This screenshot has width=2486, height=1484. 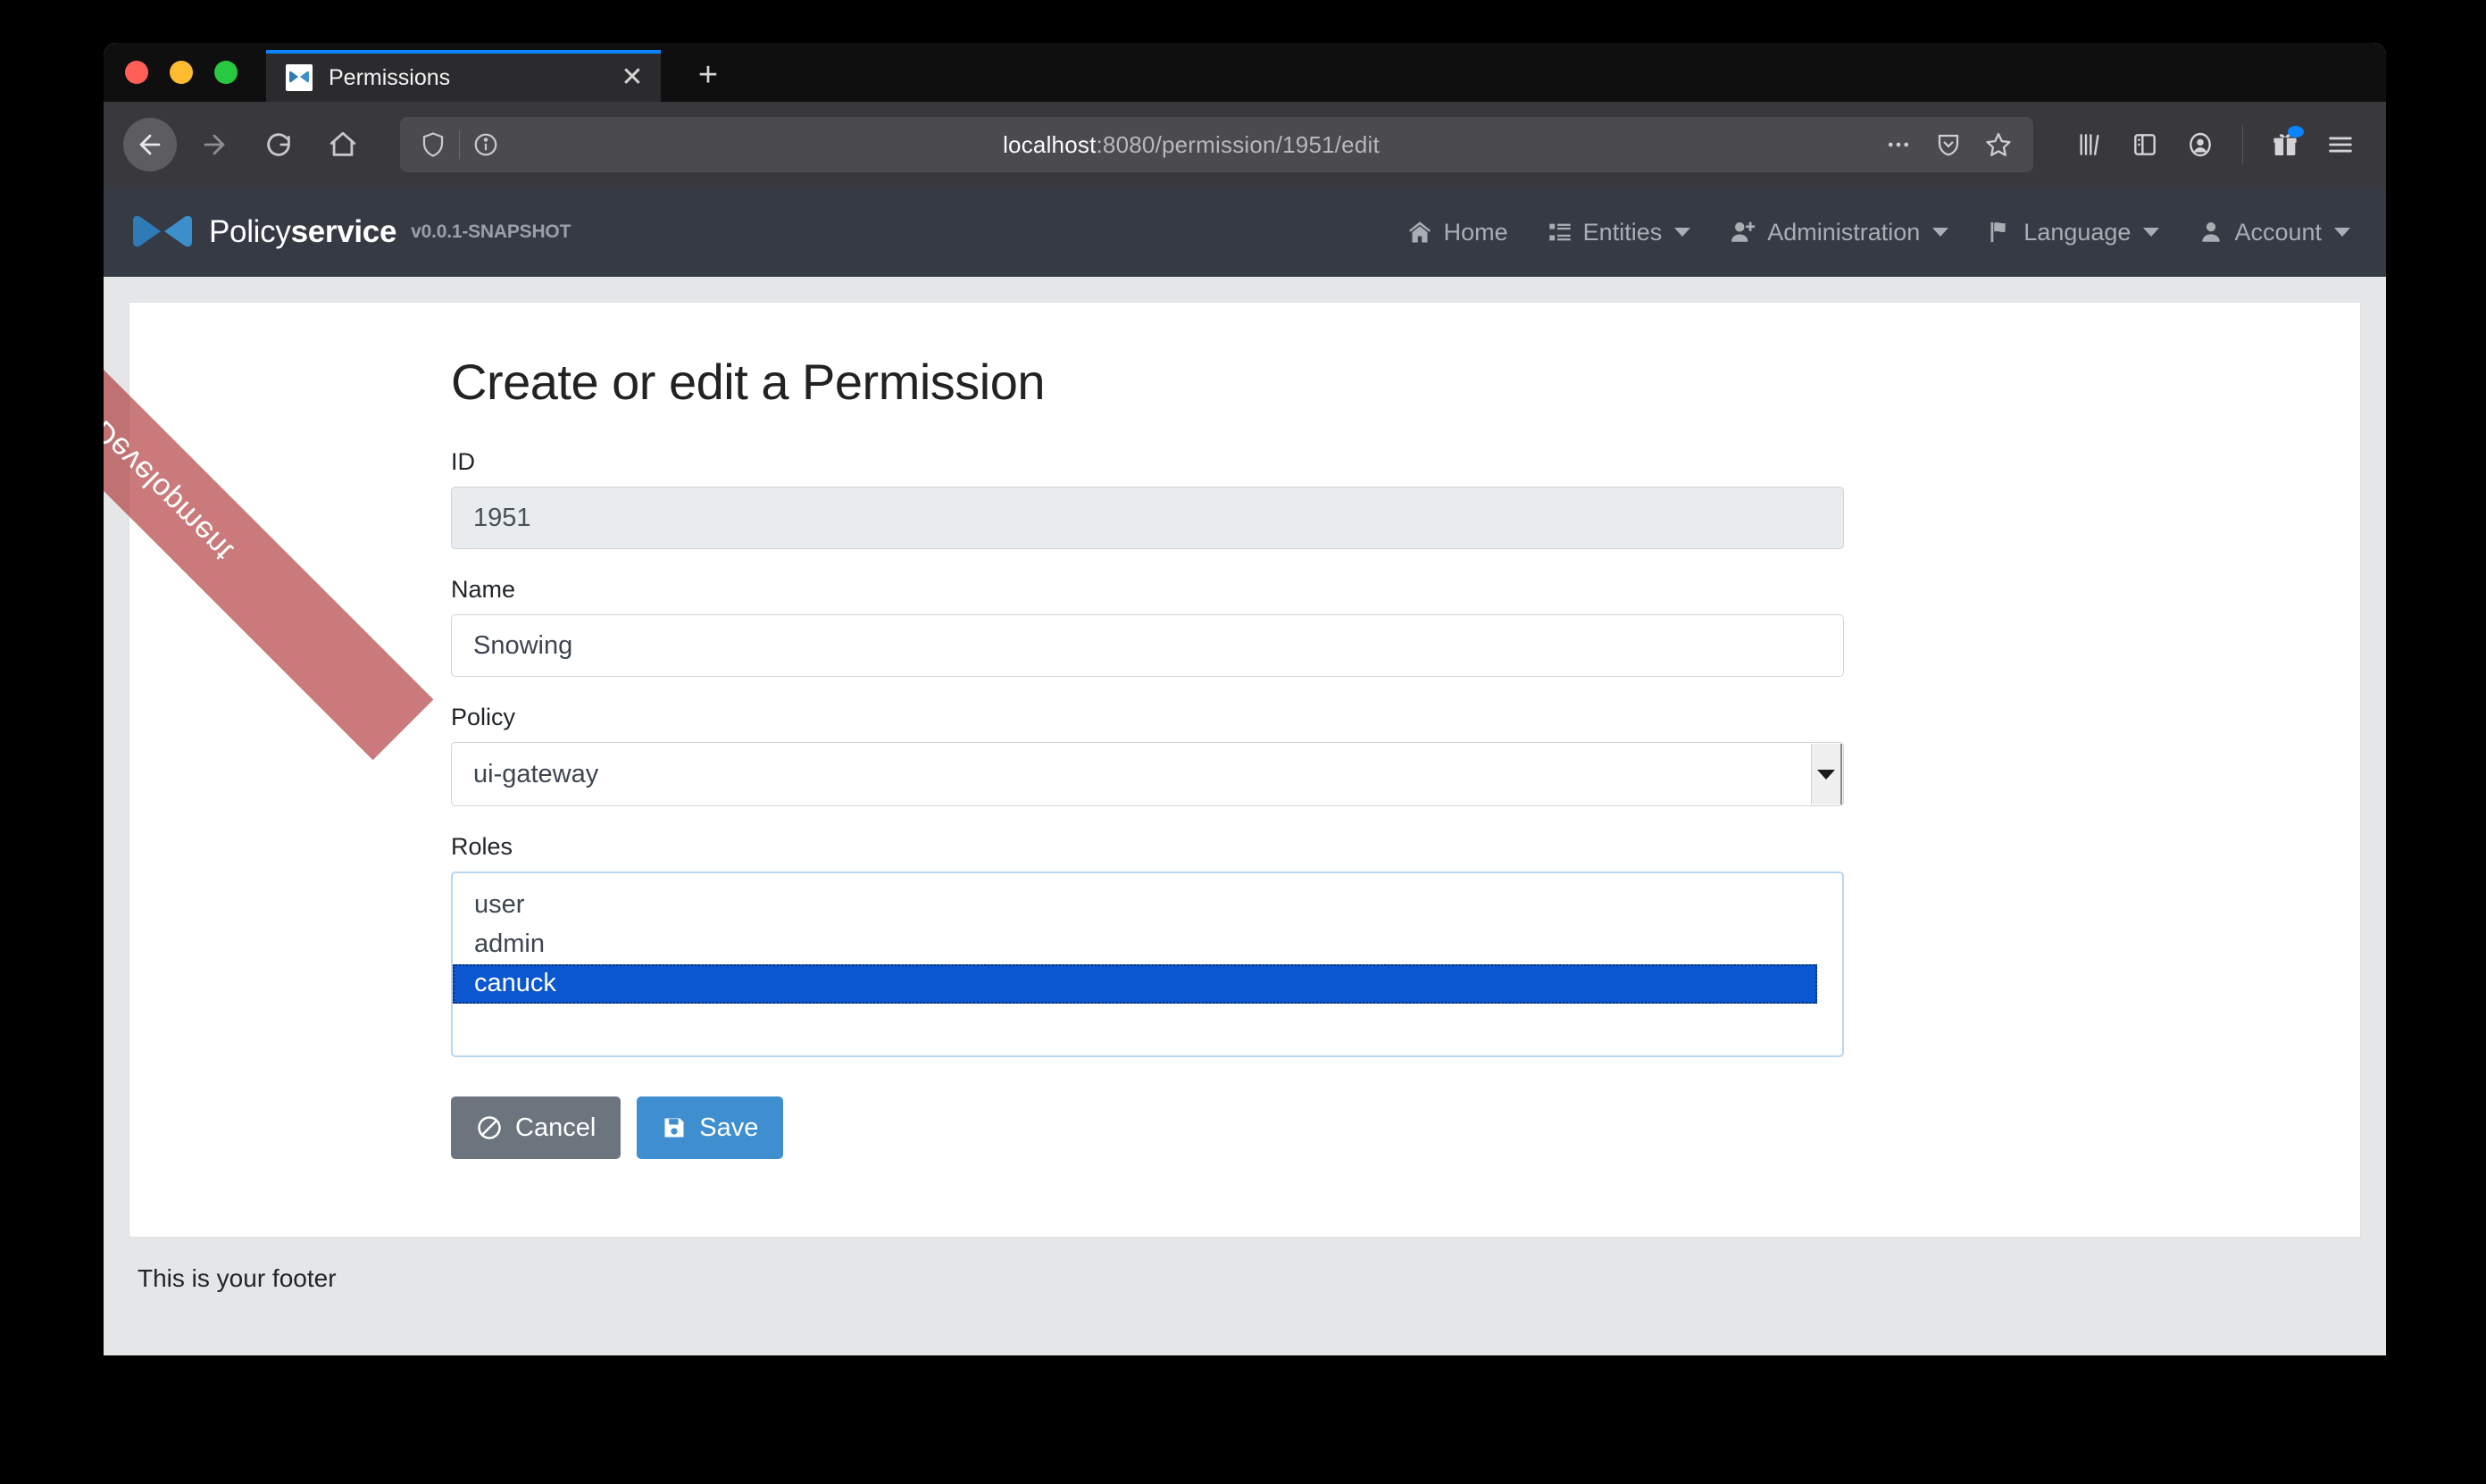 I want to click on close-icon: ✕, so click(x=632, y=77).